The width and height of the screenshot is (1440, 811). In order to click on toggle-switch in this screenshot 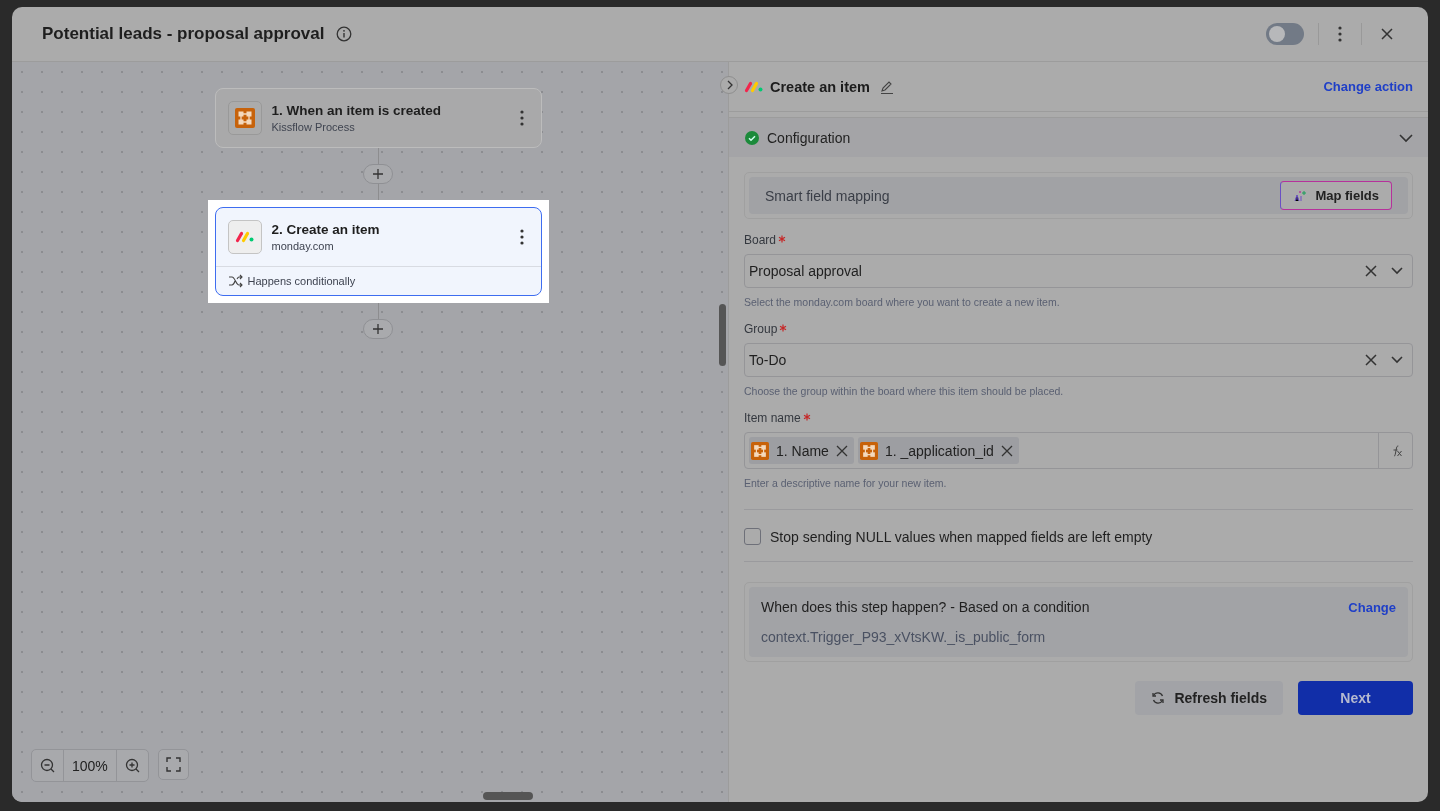, I will do `click(1285, 34)`.